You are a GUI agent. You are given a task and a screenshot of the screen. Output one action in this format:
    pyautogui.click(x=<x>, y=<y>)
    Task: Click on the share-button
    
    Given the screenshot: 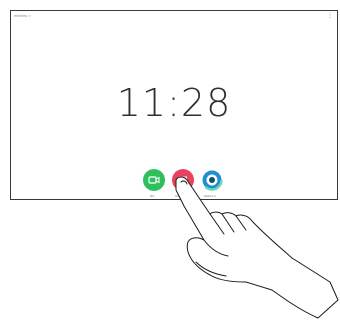 What is the action you would take?
    pyautogui.click(x=183, y=180)
    